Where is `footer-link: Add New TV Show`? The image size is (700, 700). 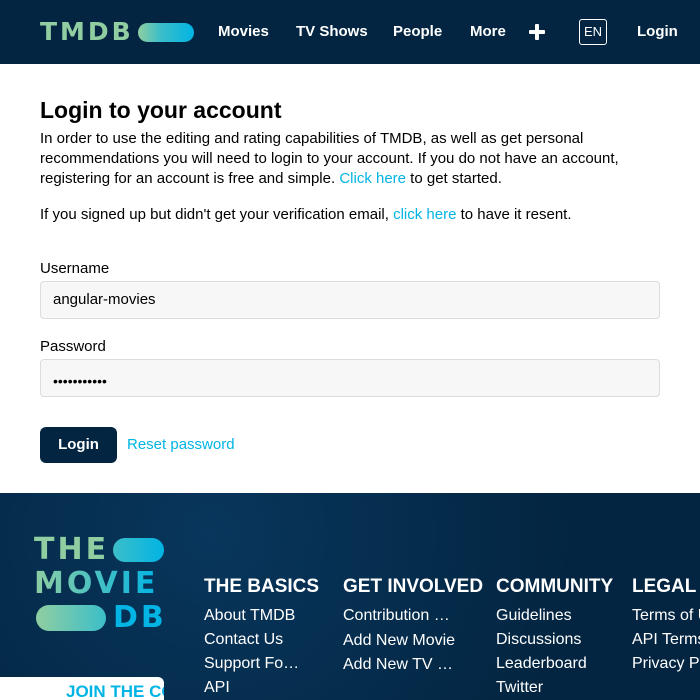 footer-link: Add New TV Show is located at coordinates (398, 665).